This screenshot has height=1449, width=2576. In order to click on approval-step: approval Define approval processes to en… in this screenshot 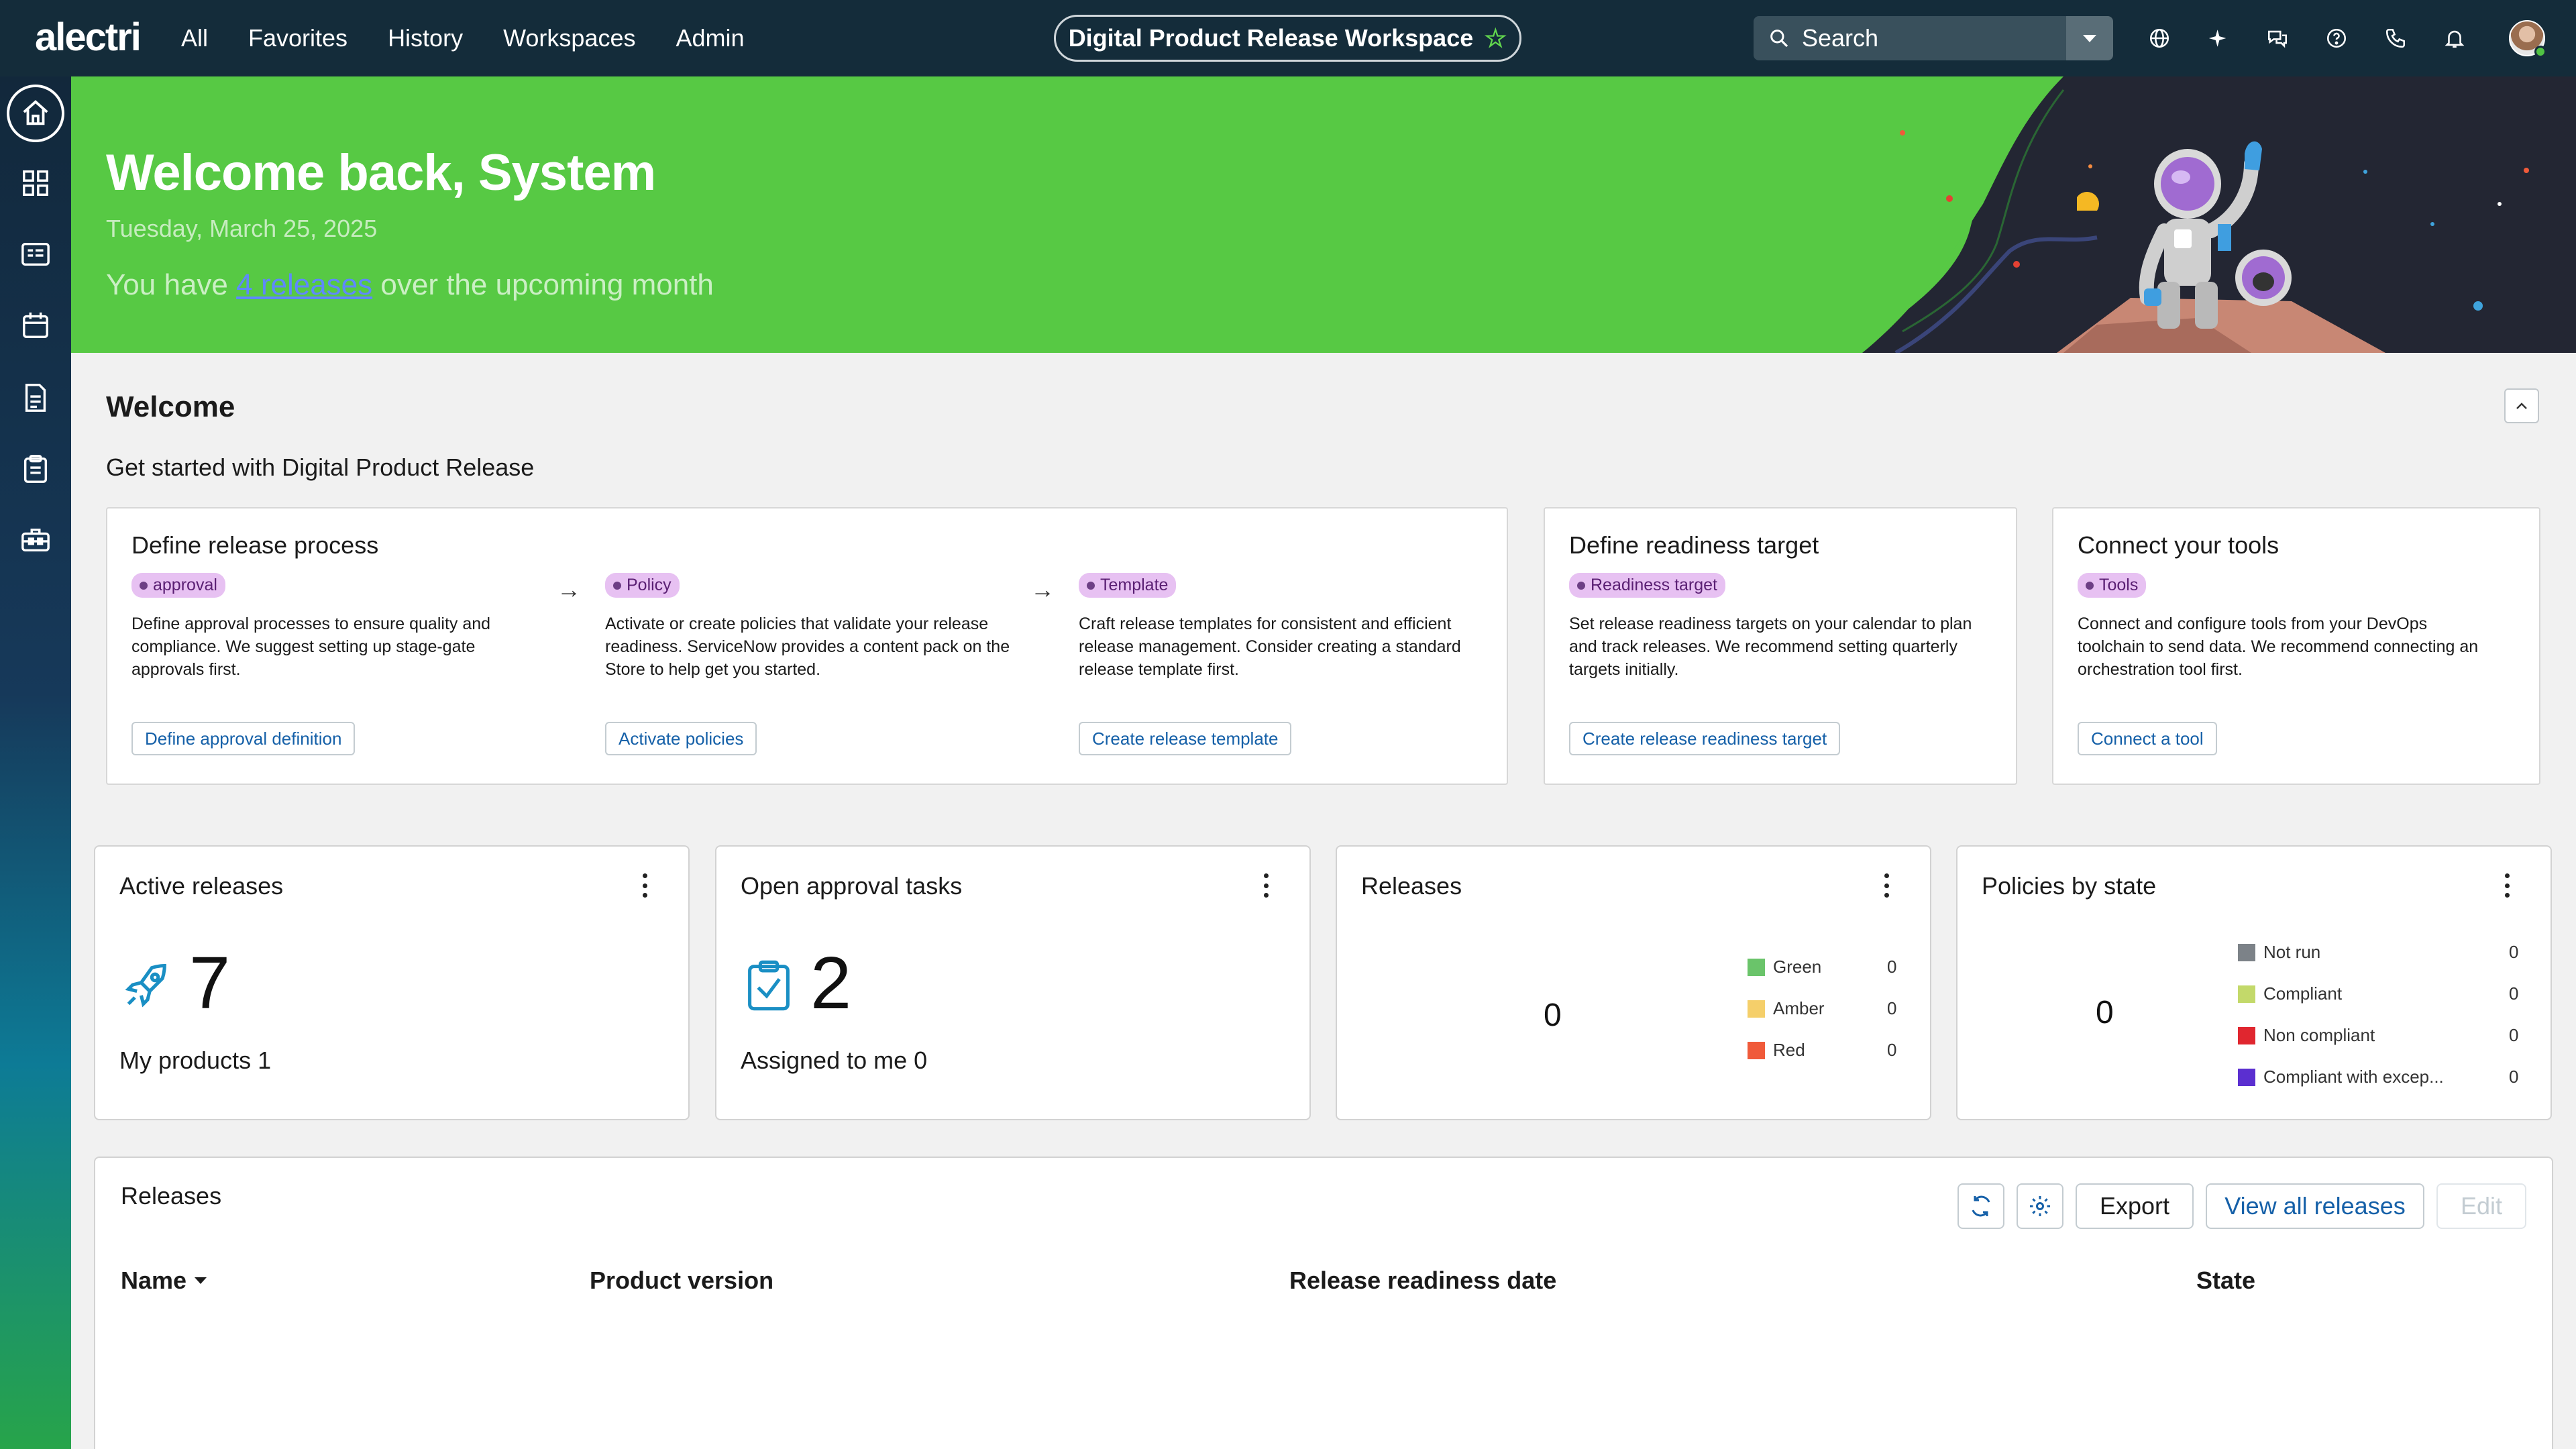, I will do `click(336, 627)`.